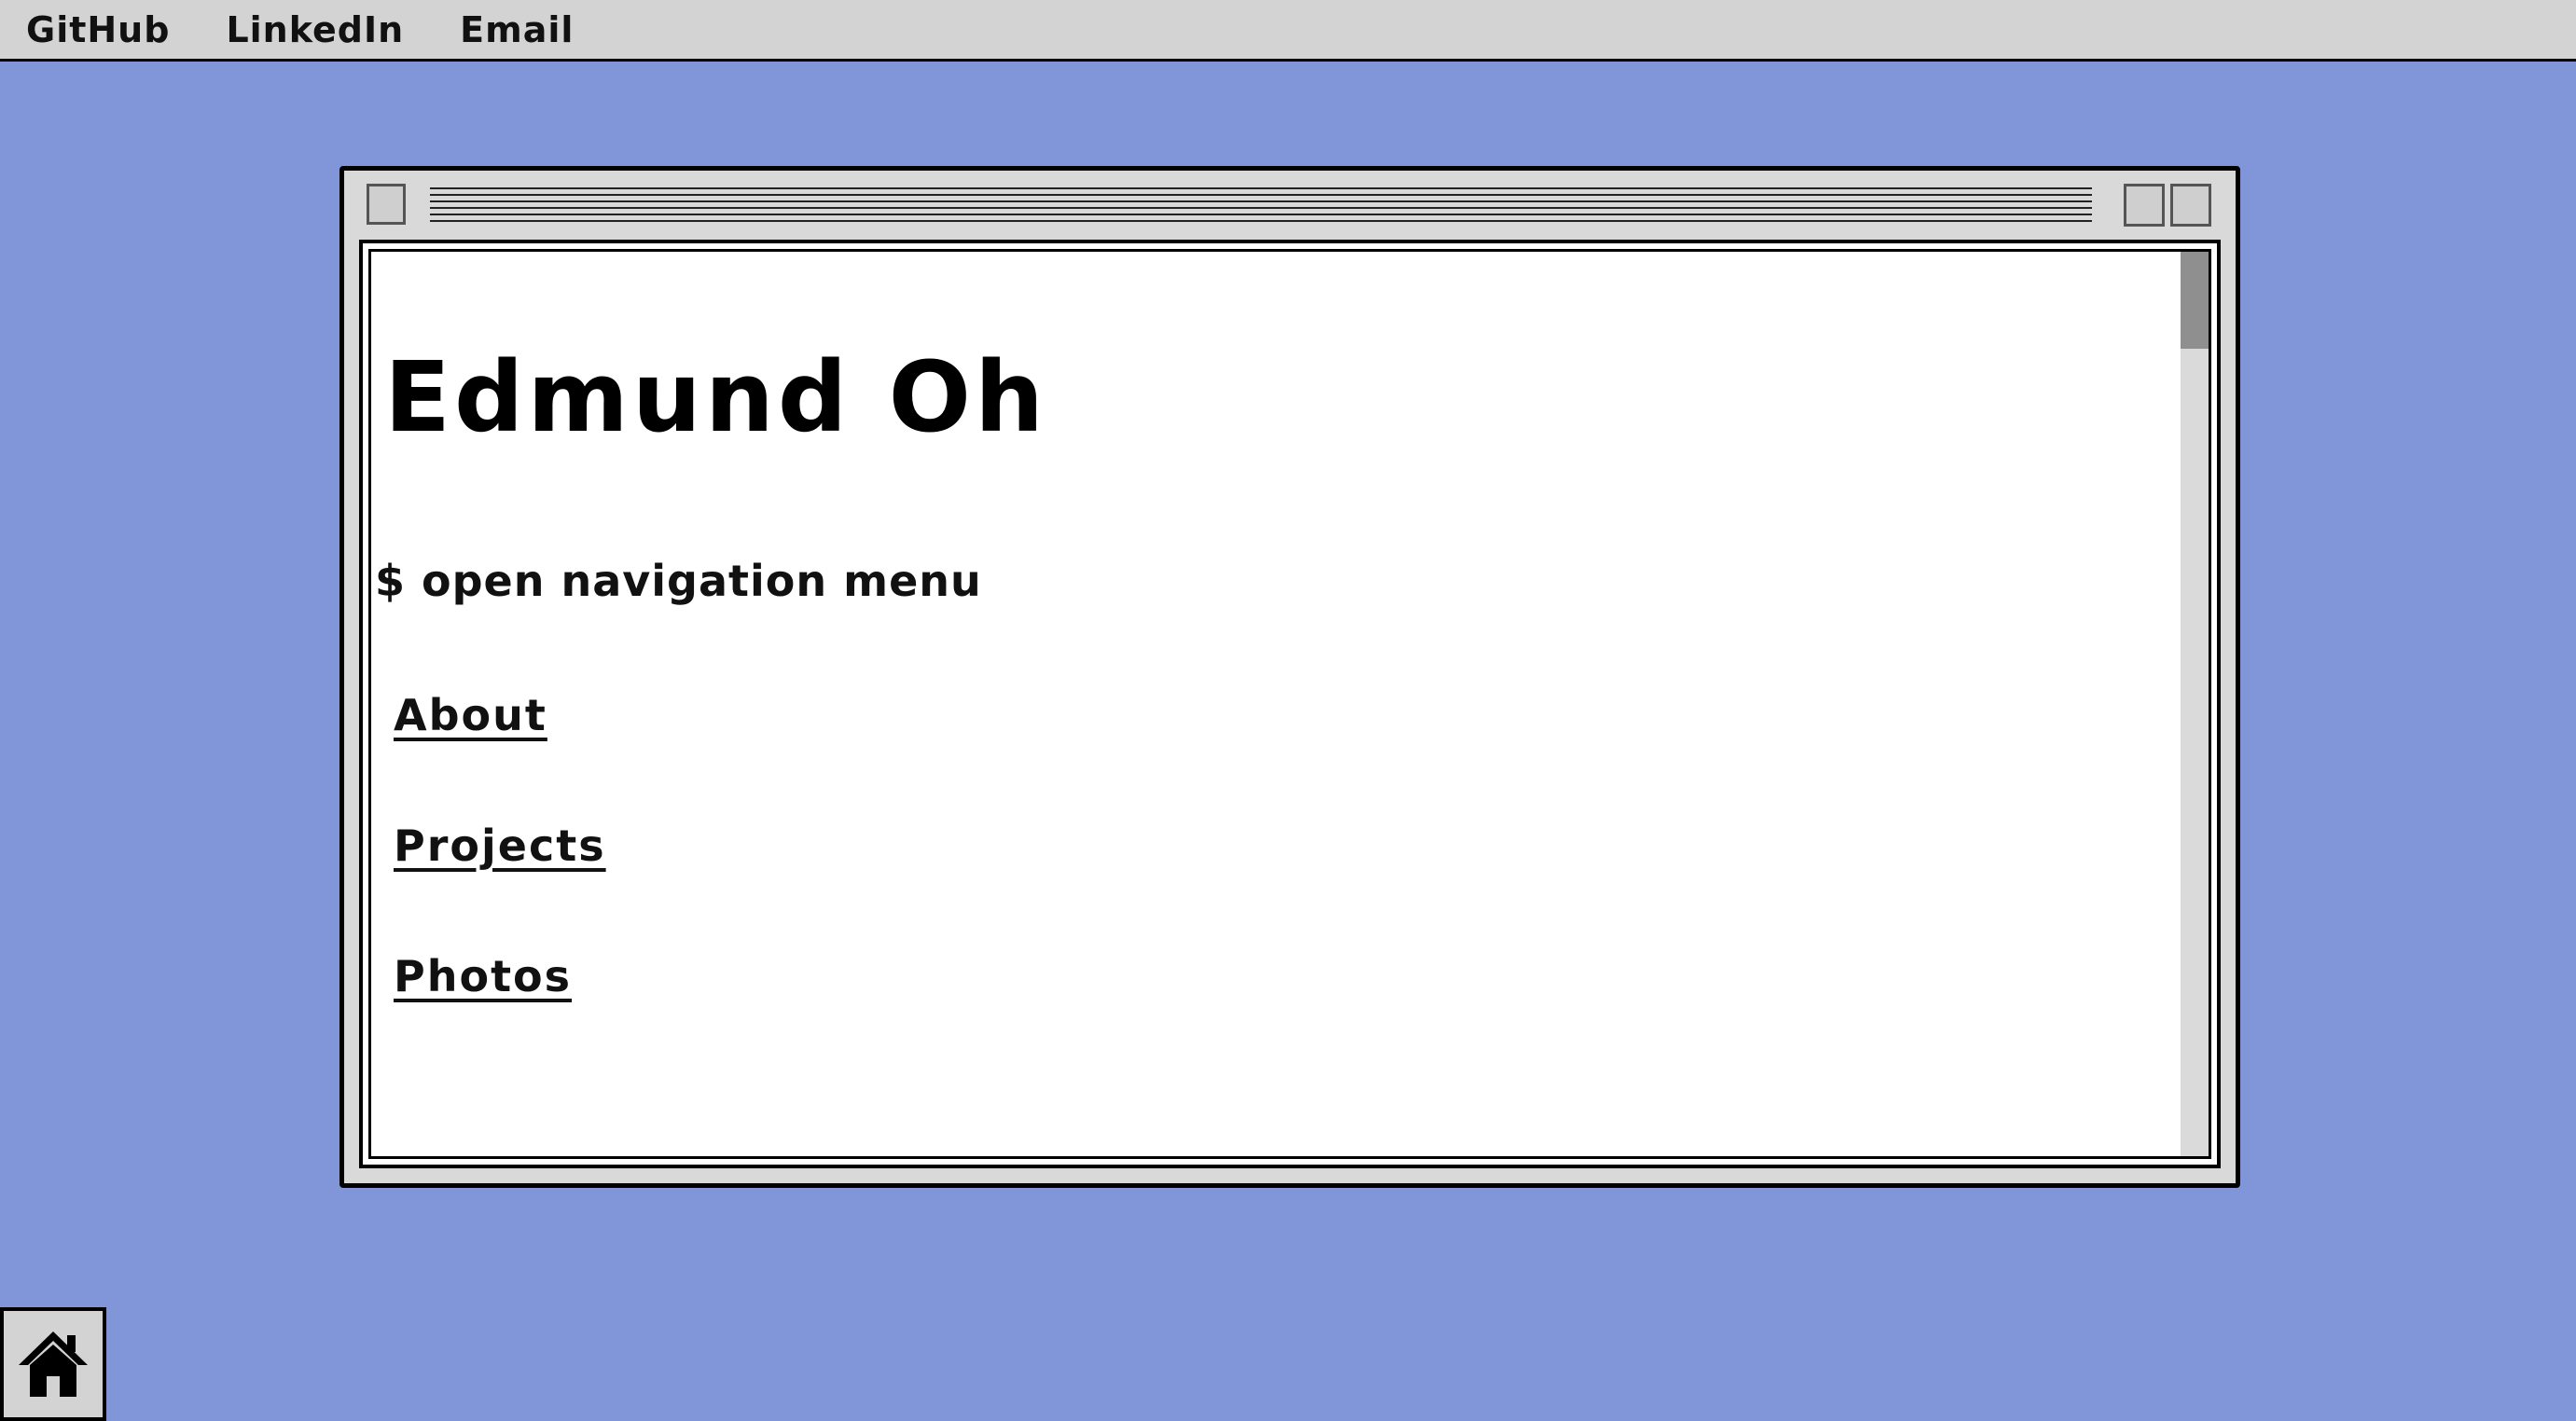  I want to click on window-title-bar, so click(1290, 204).